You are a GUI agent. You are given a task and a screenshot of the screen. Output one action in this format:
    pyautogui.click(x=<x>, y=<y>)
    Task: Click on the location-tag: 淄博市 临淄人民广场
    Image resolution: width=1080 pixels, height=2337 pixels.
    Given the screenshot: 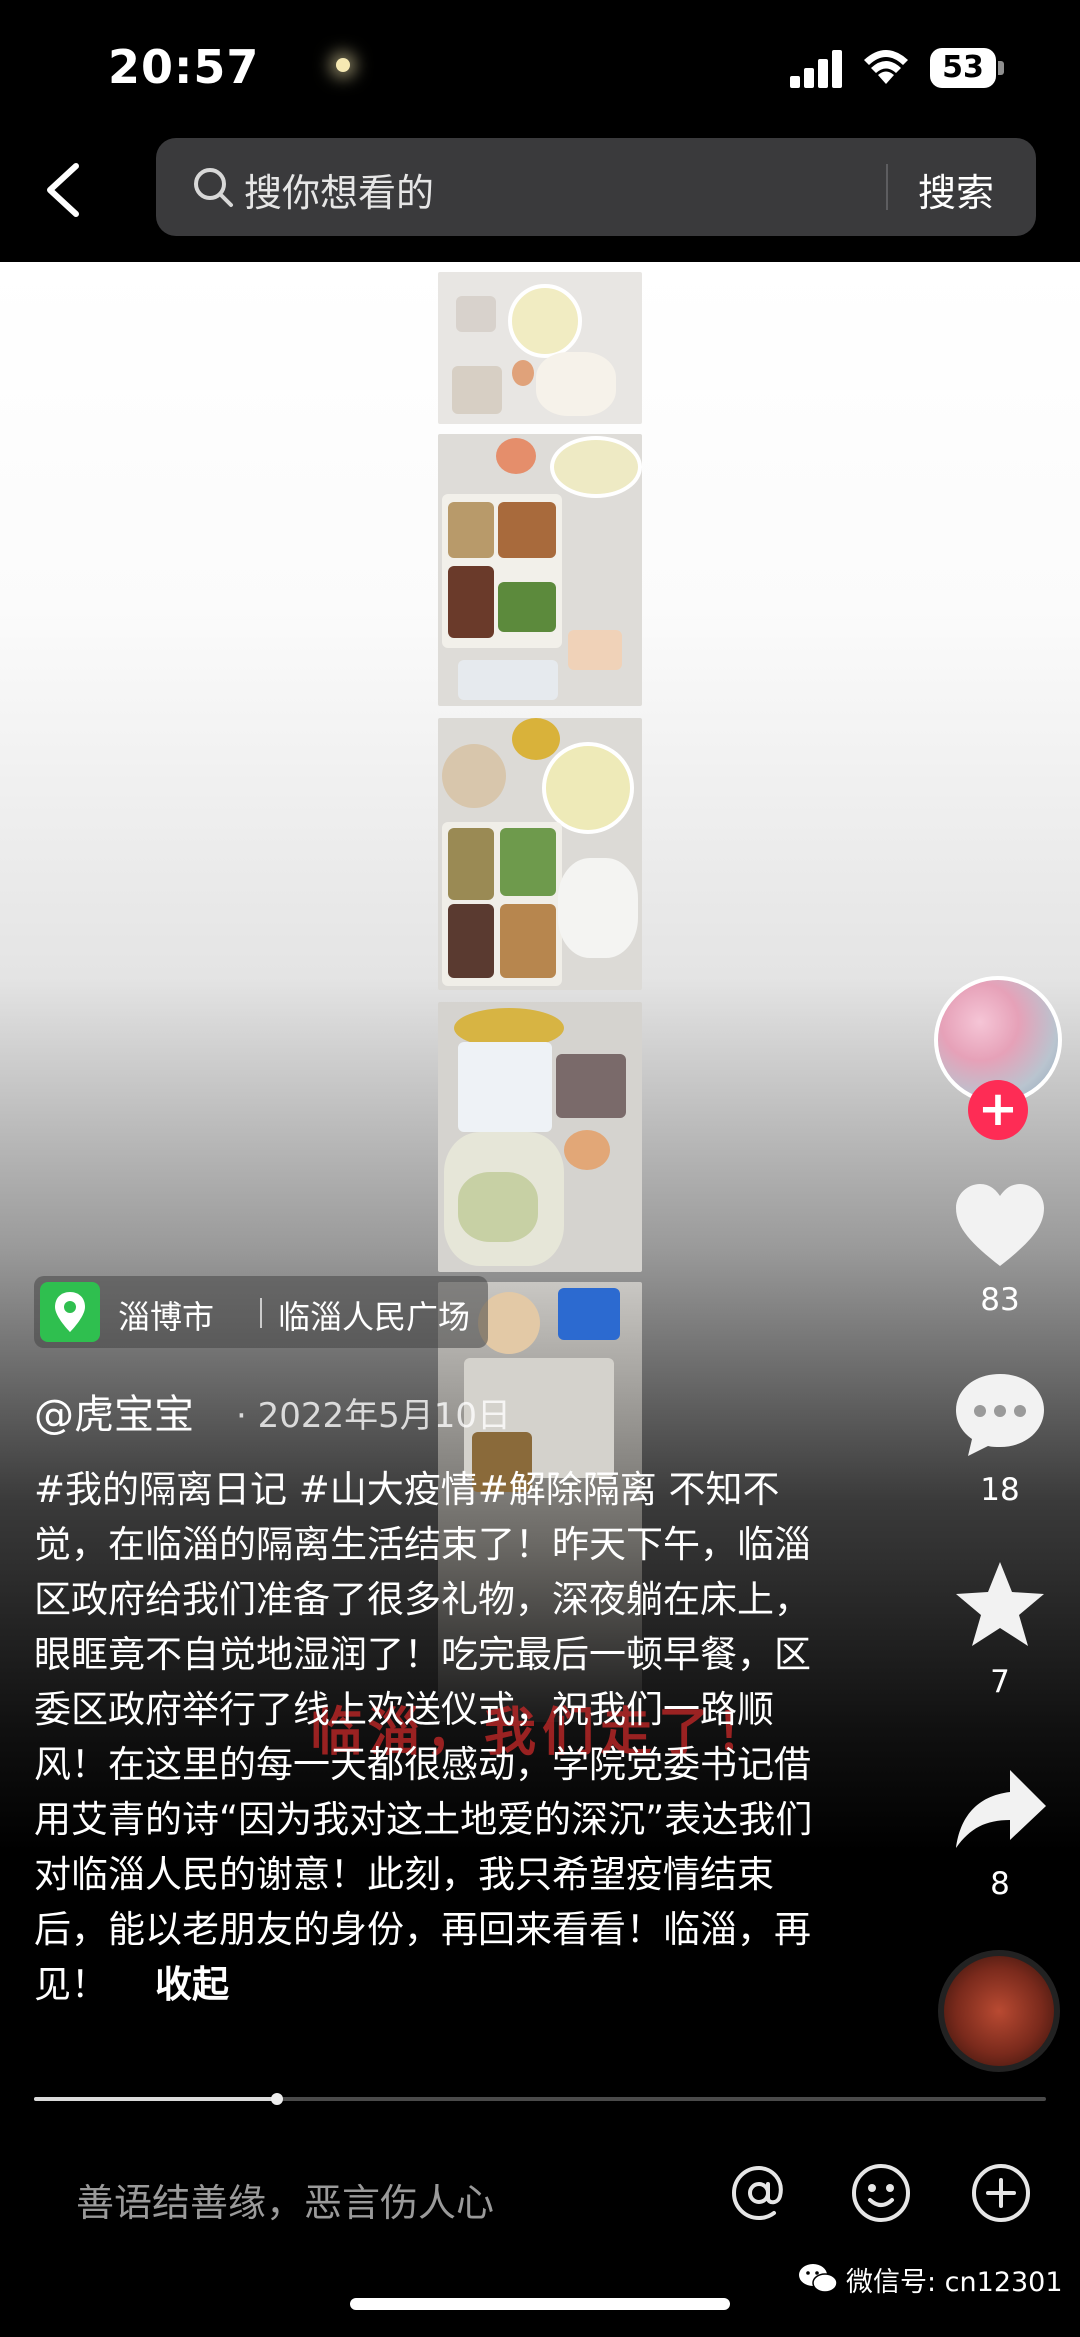 What is the action you would take?
    pyautogui.click(x=261, y=1312)
    